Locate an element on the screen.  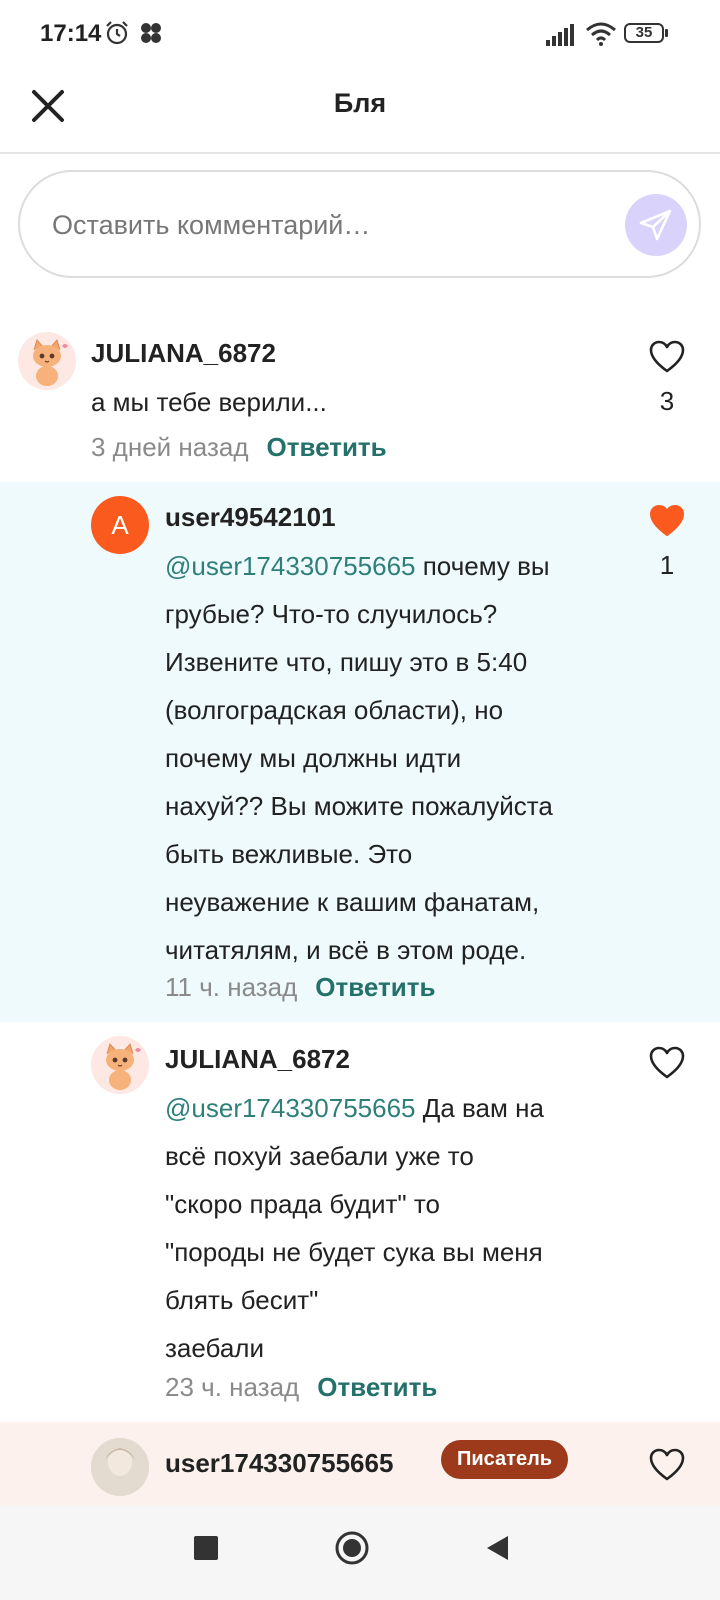
writer-badge: Писатель is located at coordinates (505, 1459).